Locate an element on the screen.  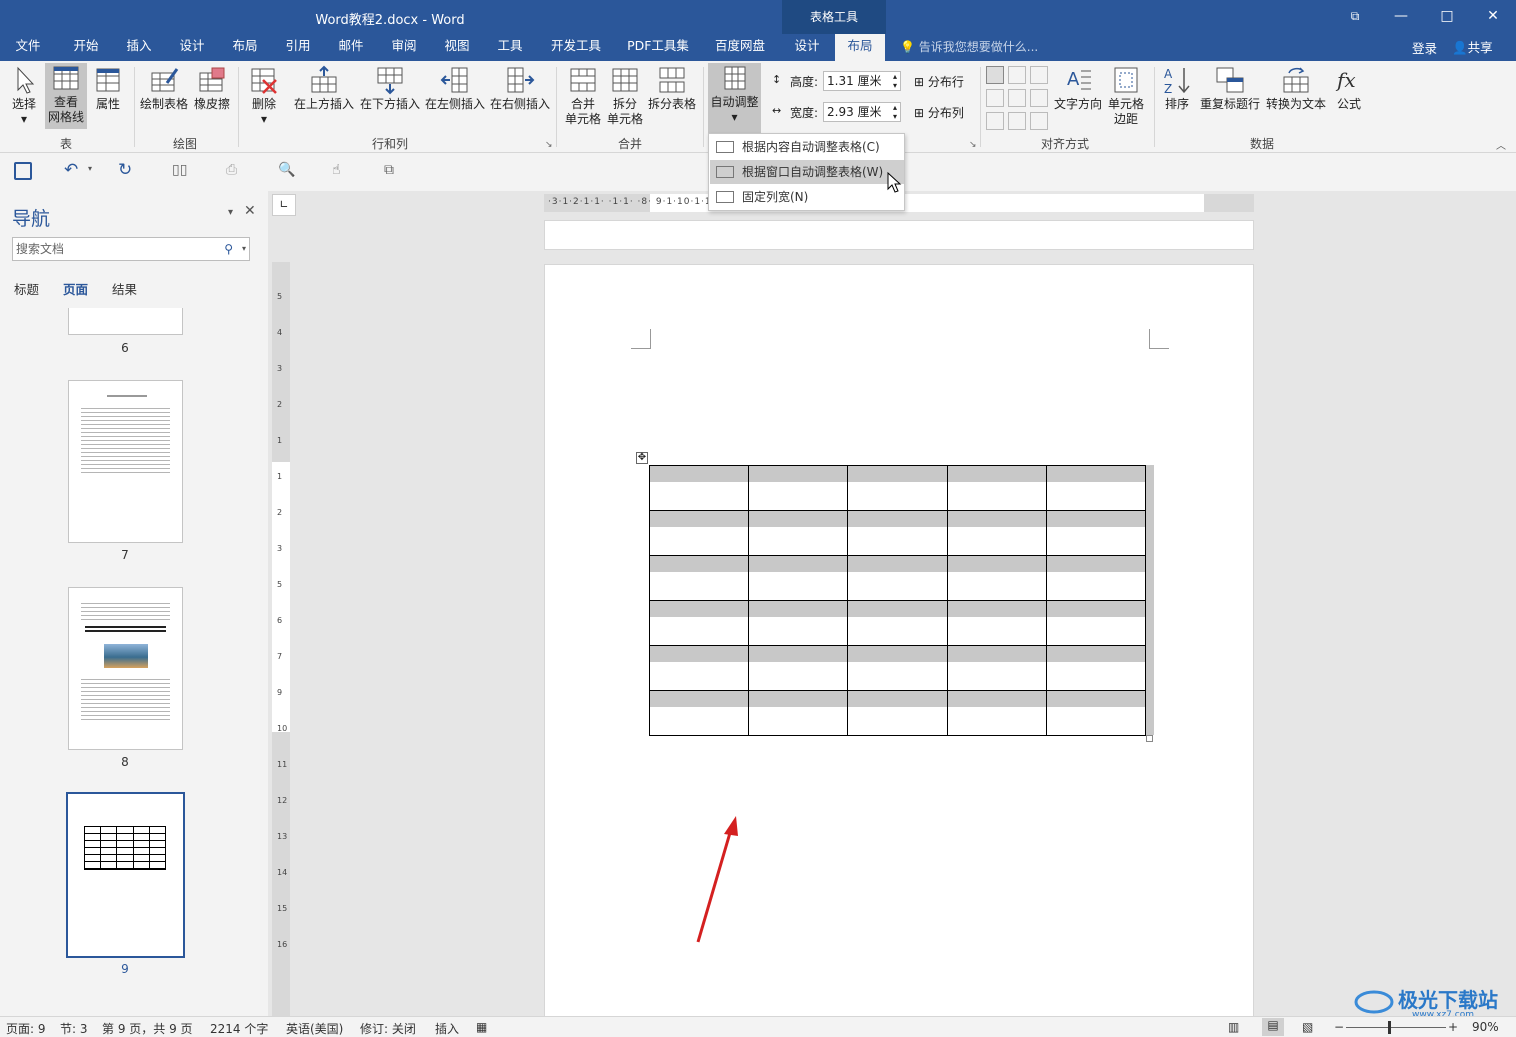
page-thumbnail-9-selected is located at coordinates (125, 875).